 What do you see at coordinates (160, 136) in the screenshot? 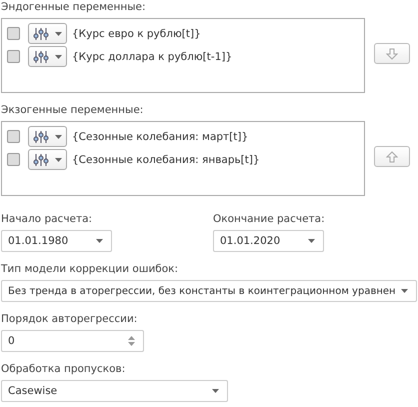
I see `variable-name: {Сезонные колебания: март[t]}` at bounding box center [160, 136].